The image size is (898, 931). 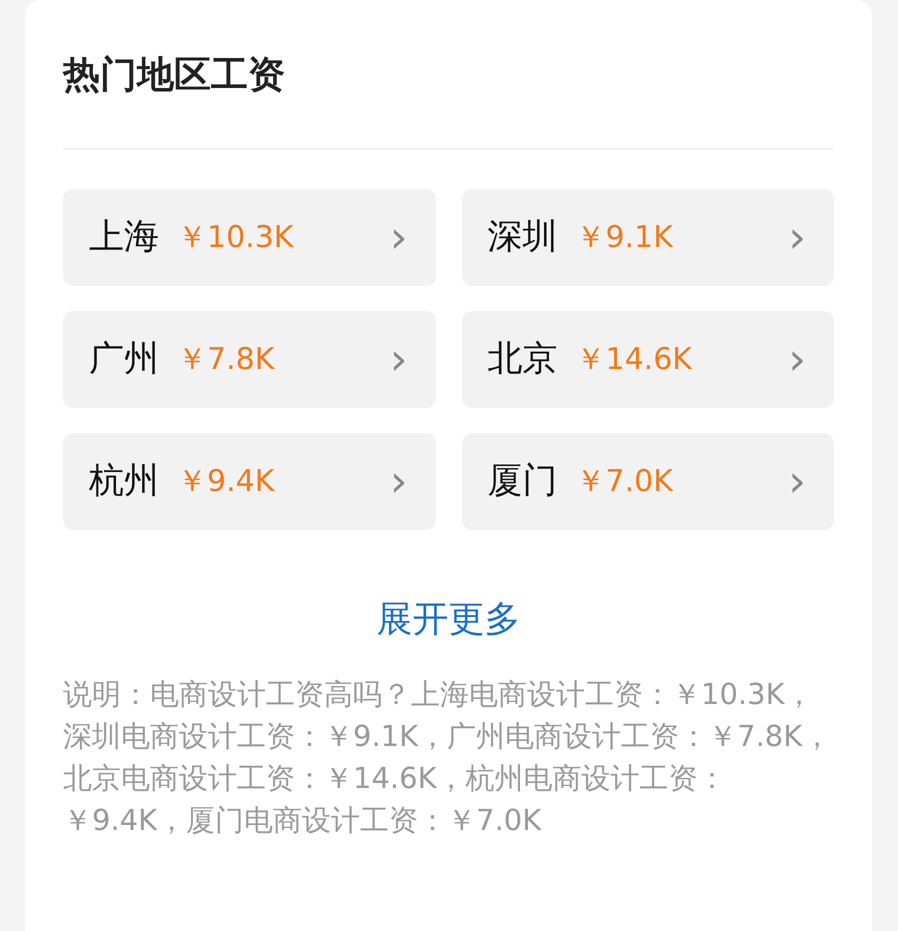 What do you see at coordinates (523, 359) in the screenshot?
I see `city-name: 北京` at bounding box center [523, 359].